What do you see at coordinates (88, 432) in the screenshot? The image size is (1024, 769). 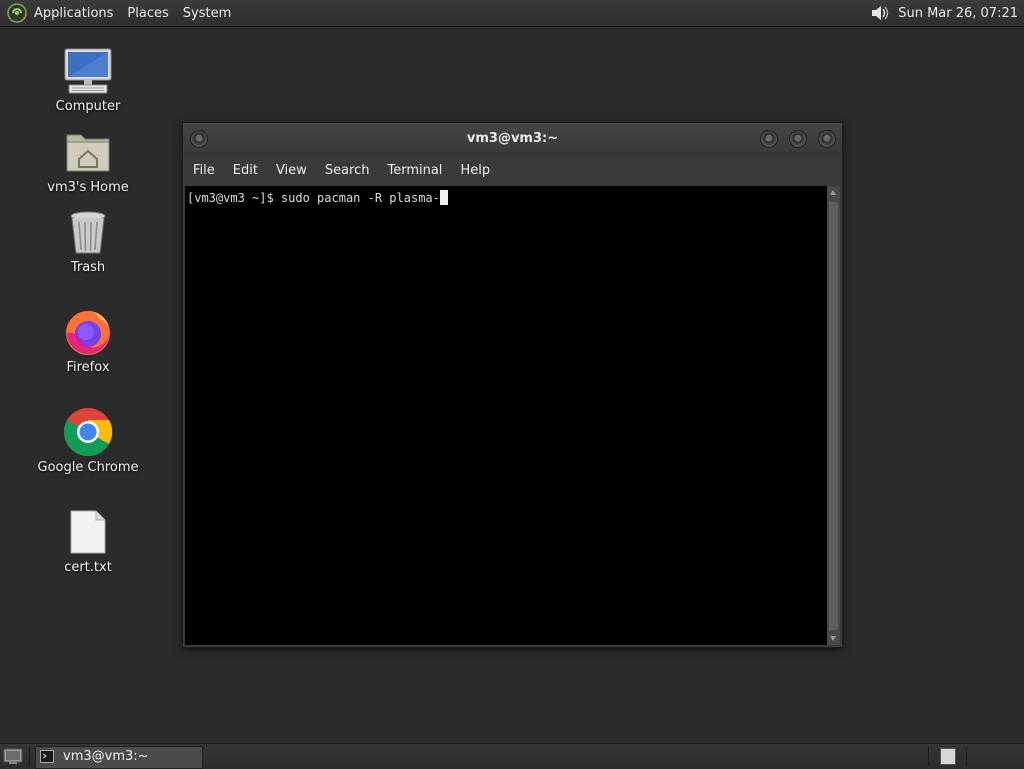 I see `chrome-icon` at bounding box center [88, 432].